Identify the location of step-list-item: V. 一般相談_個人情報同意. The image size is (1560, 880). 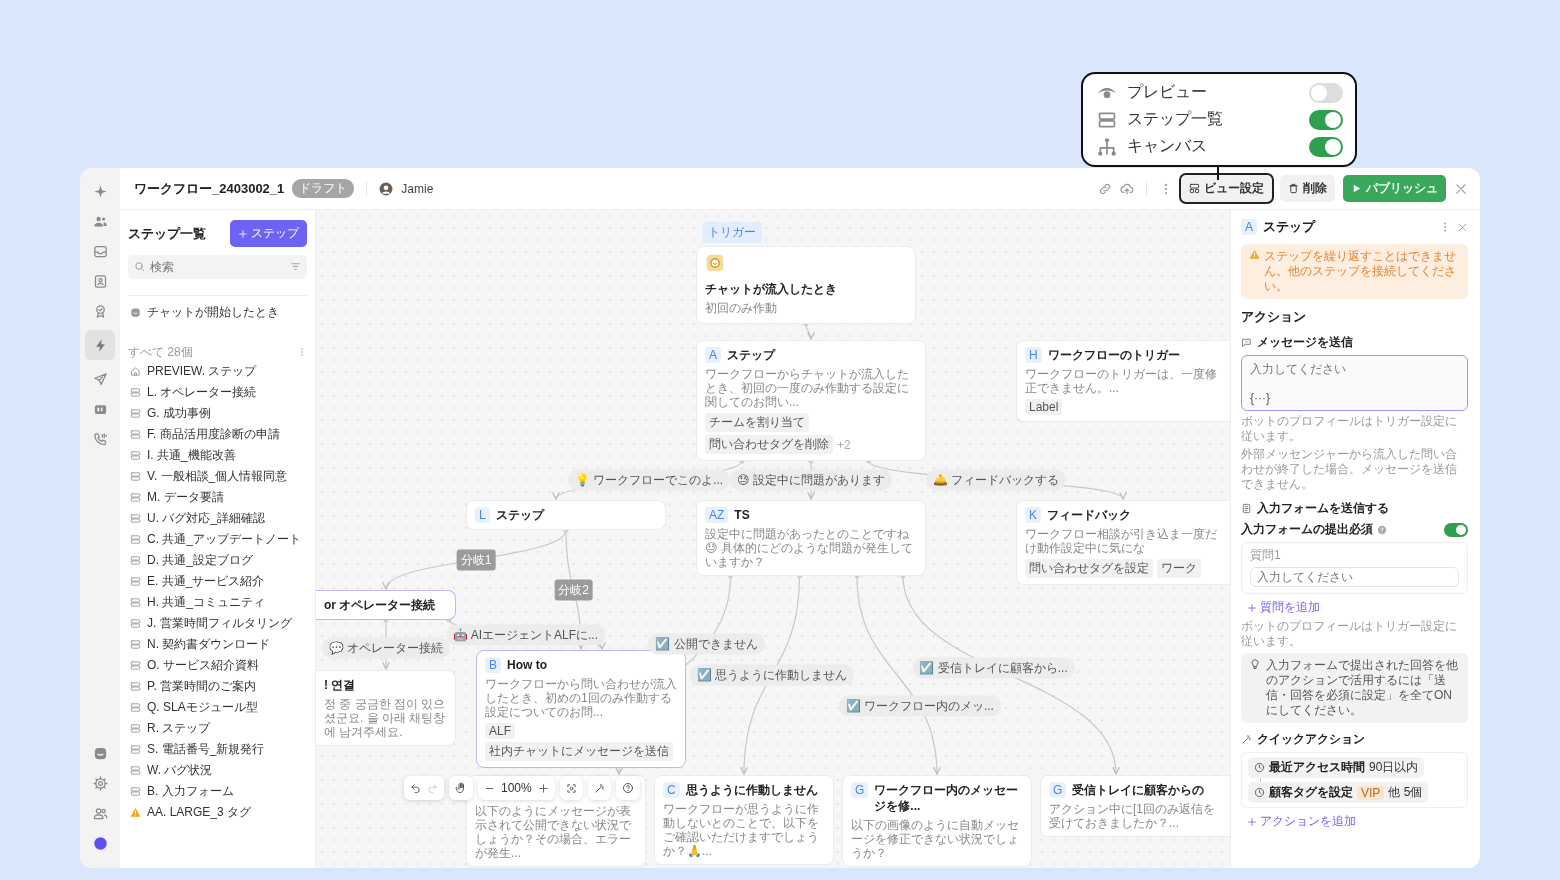
(217, 476).